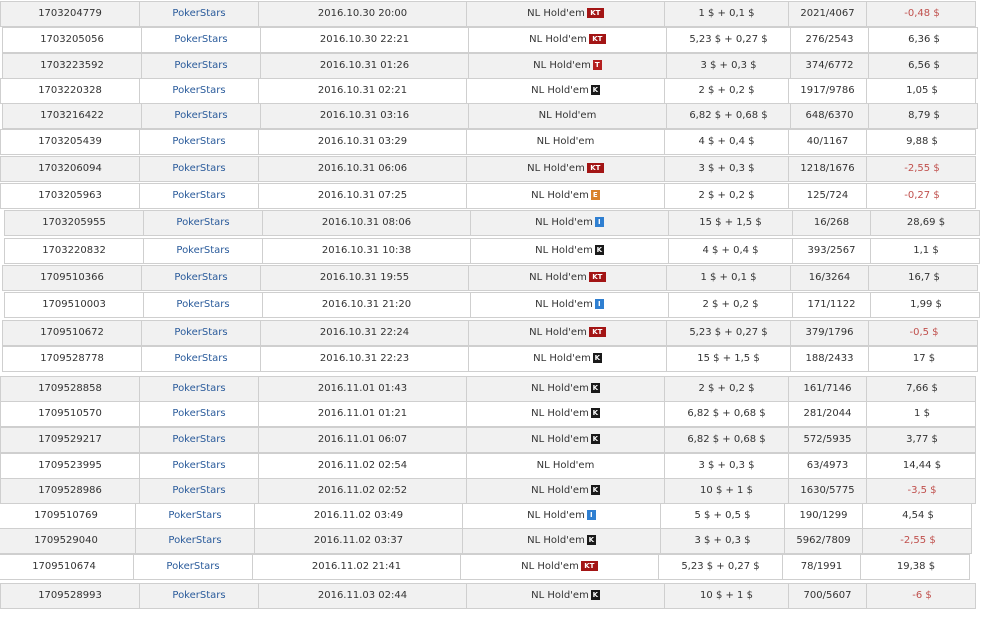  I want to click on tournament-id: 1703206094, so click(70, 169).